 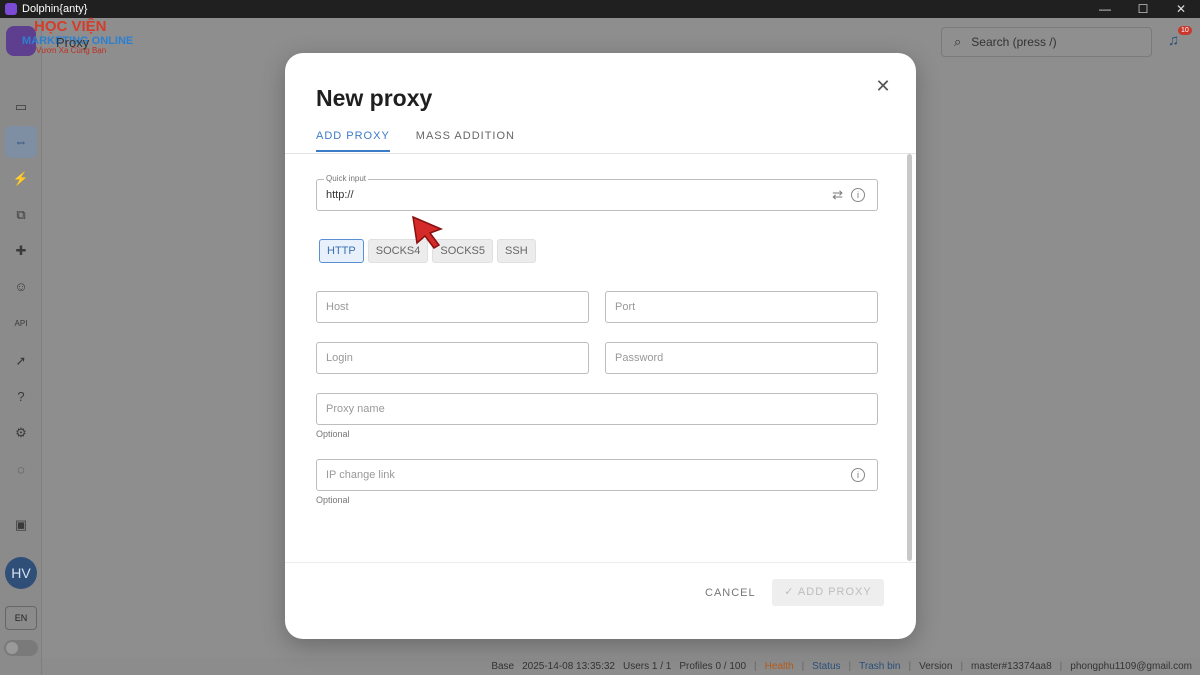 What do you see at coordinates (374, 98) in the screenshot?
I see `dialog-title: New proxy` at bounding box center [374, 98].